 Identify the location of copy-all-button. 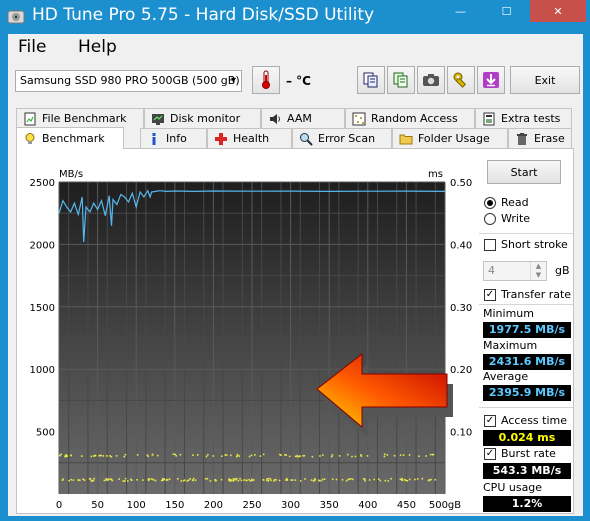
(401, 80).